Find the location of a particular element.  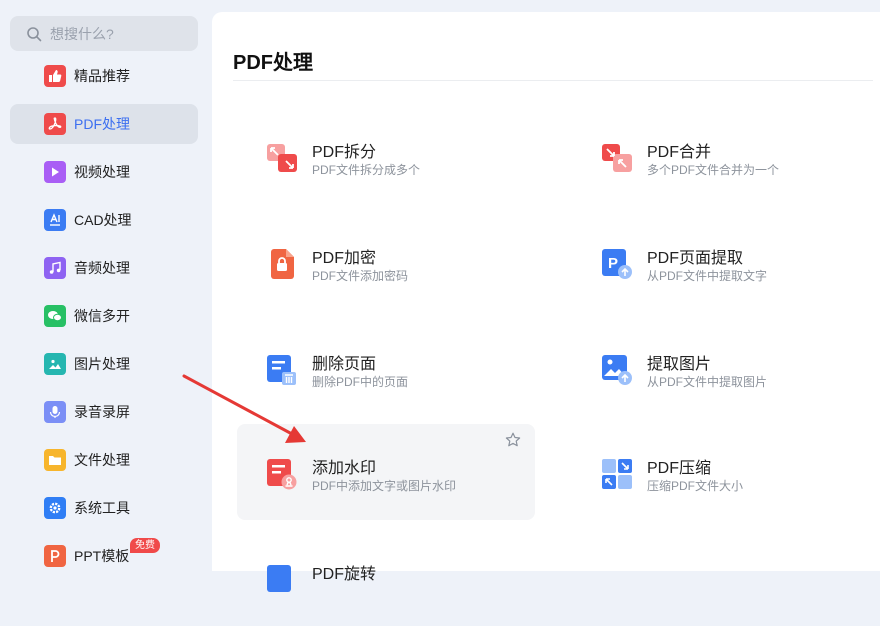

split-icon is located at coordinates (282, 158).